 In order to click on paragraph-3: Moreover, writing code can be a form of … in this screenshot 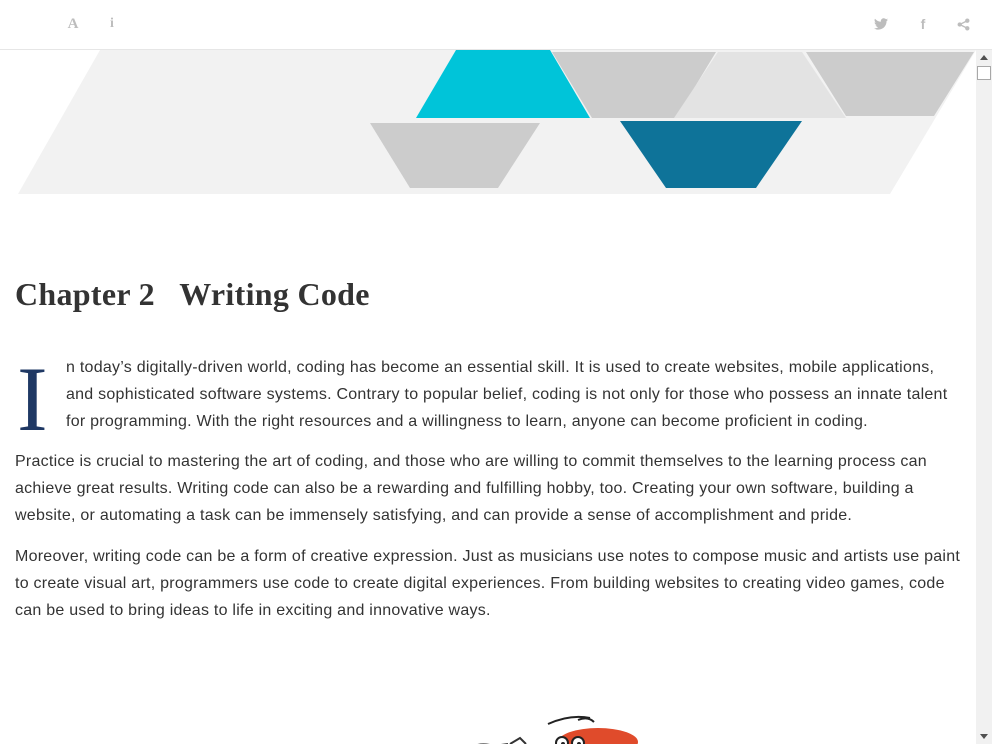, I will do `click(488, 583)`.